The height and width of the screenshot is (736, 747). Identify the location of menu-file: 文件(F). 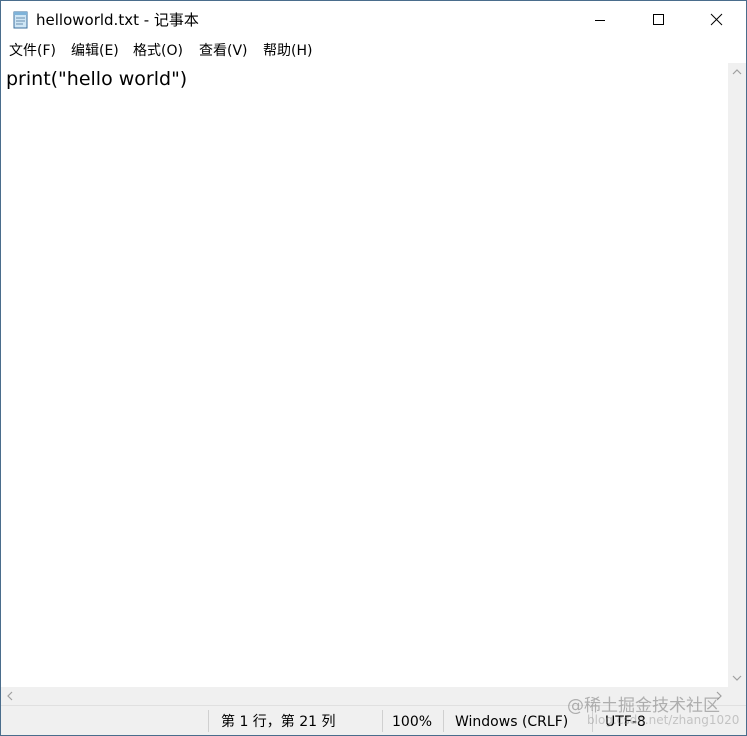
(32, 51).